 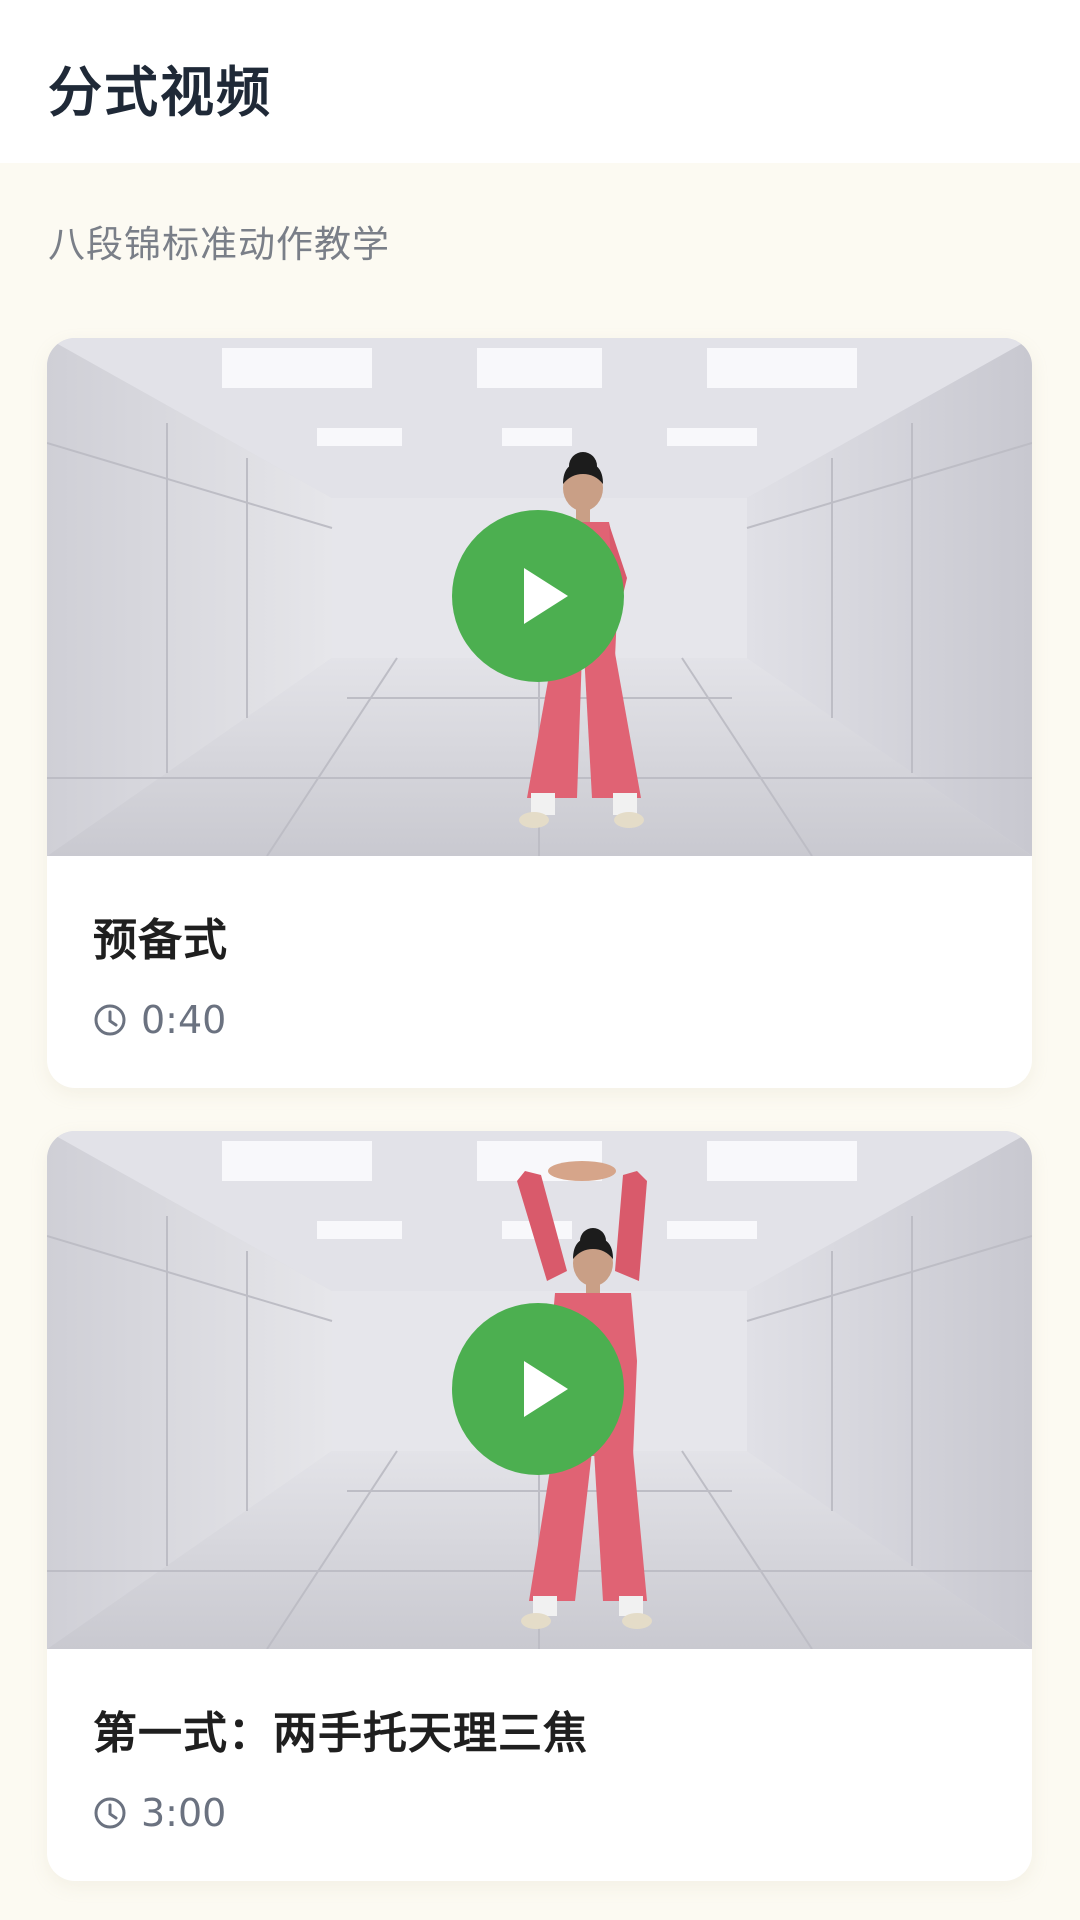 I want to click on video-duration: 0:40, so click(x=159, y=1020).